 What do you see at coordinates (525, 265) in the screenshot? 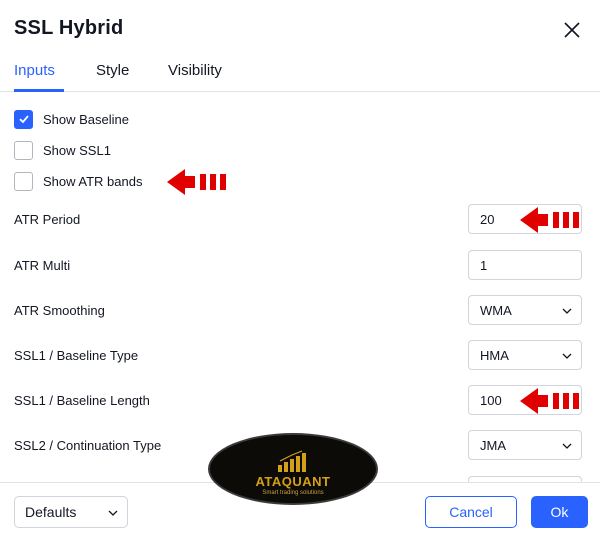
I see `atr-multi-input: 1` at bounding box center [525, 265].